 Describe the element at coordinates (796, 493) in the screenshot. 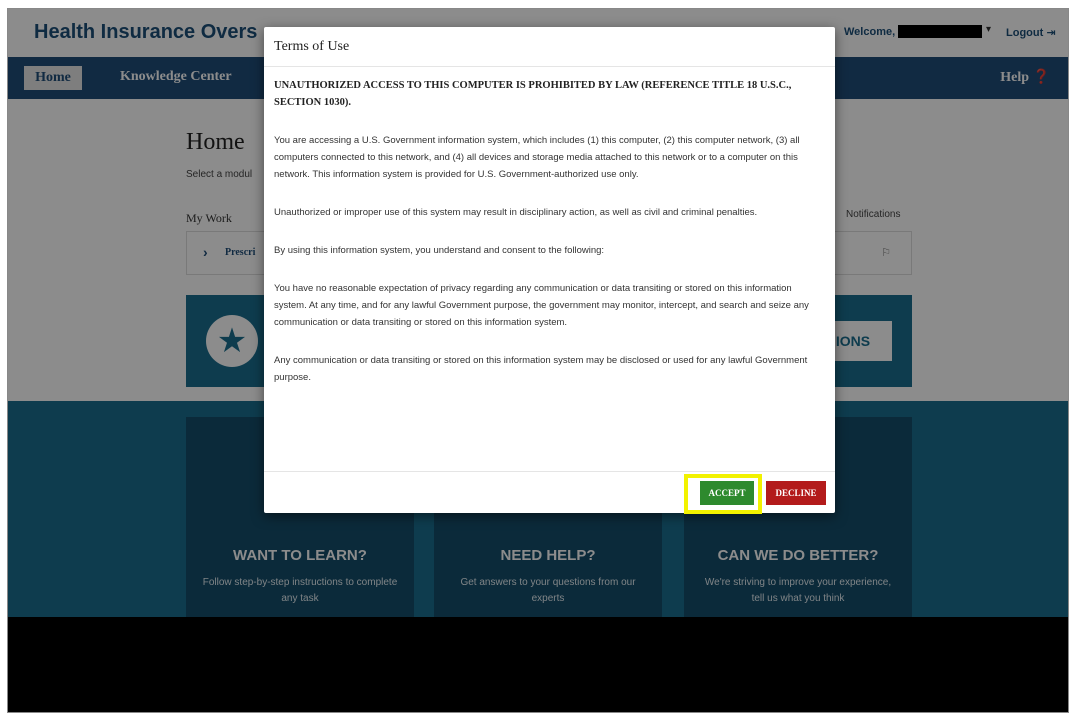

I see `decline-button: DECLINE` at that location.